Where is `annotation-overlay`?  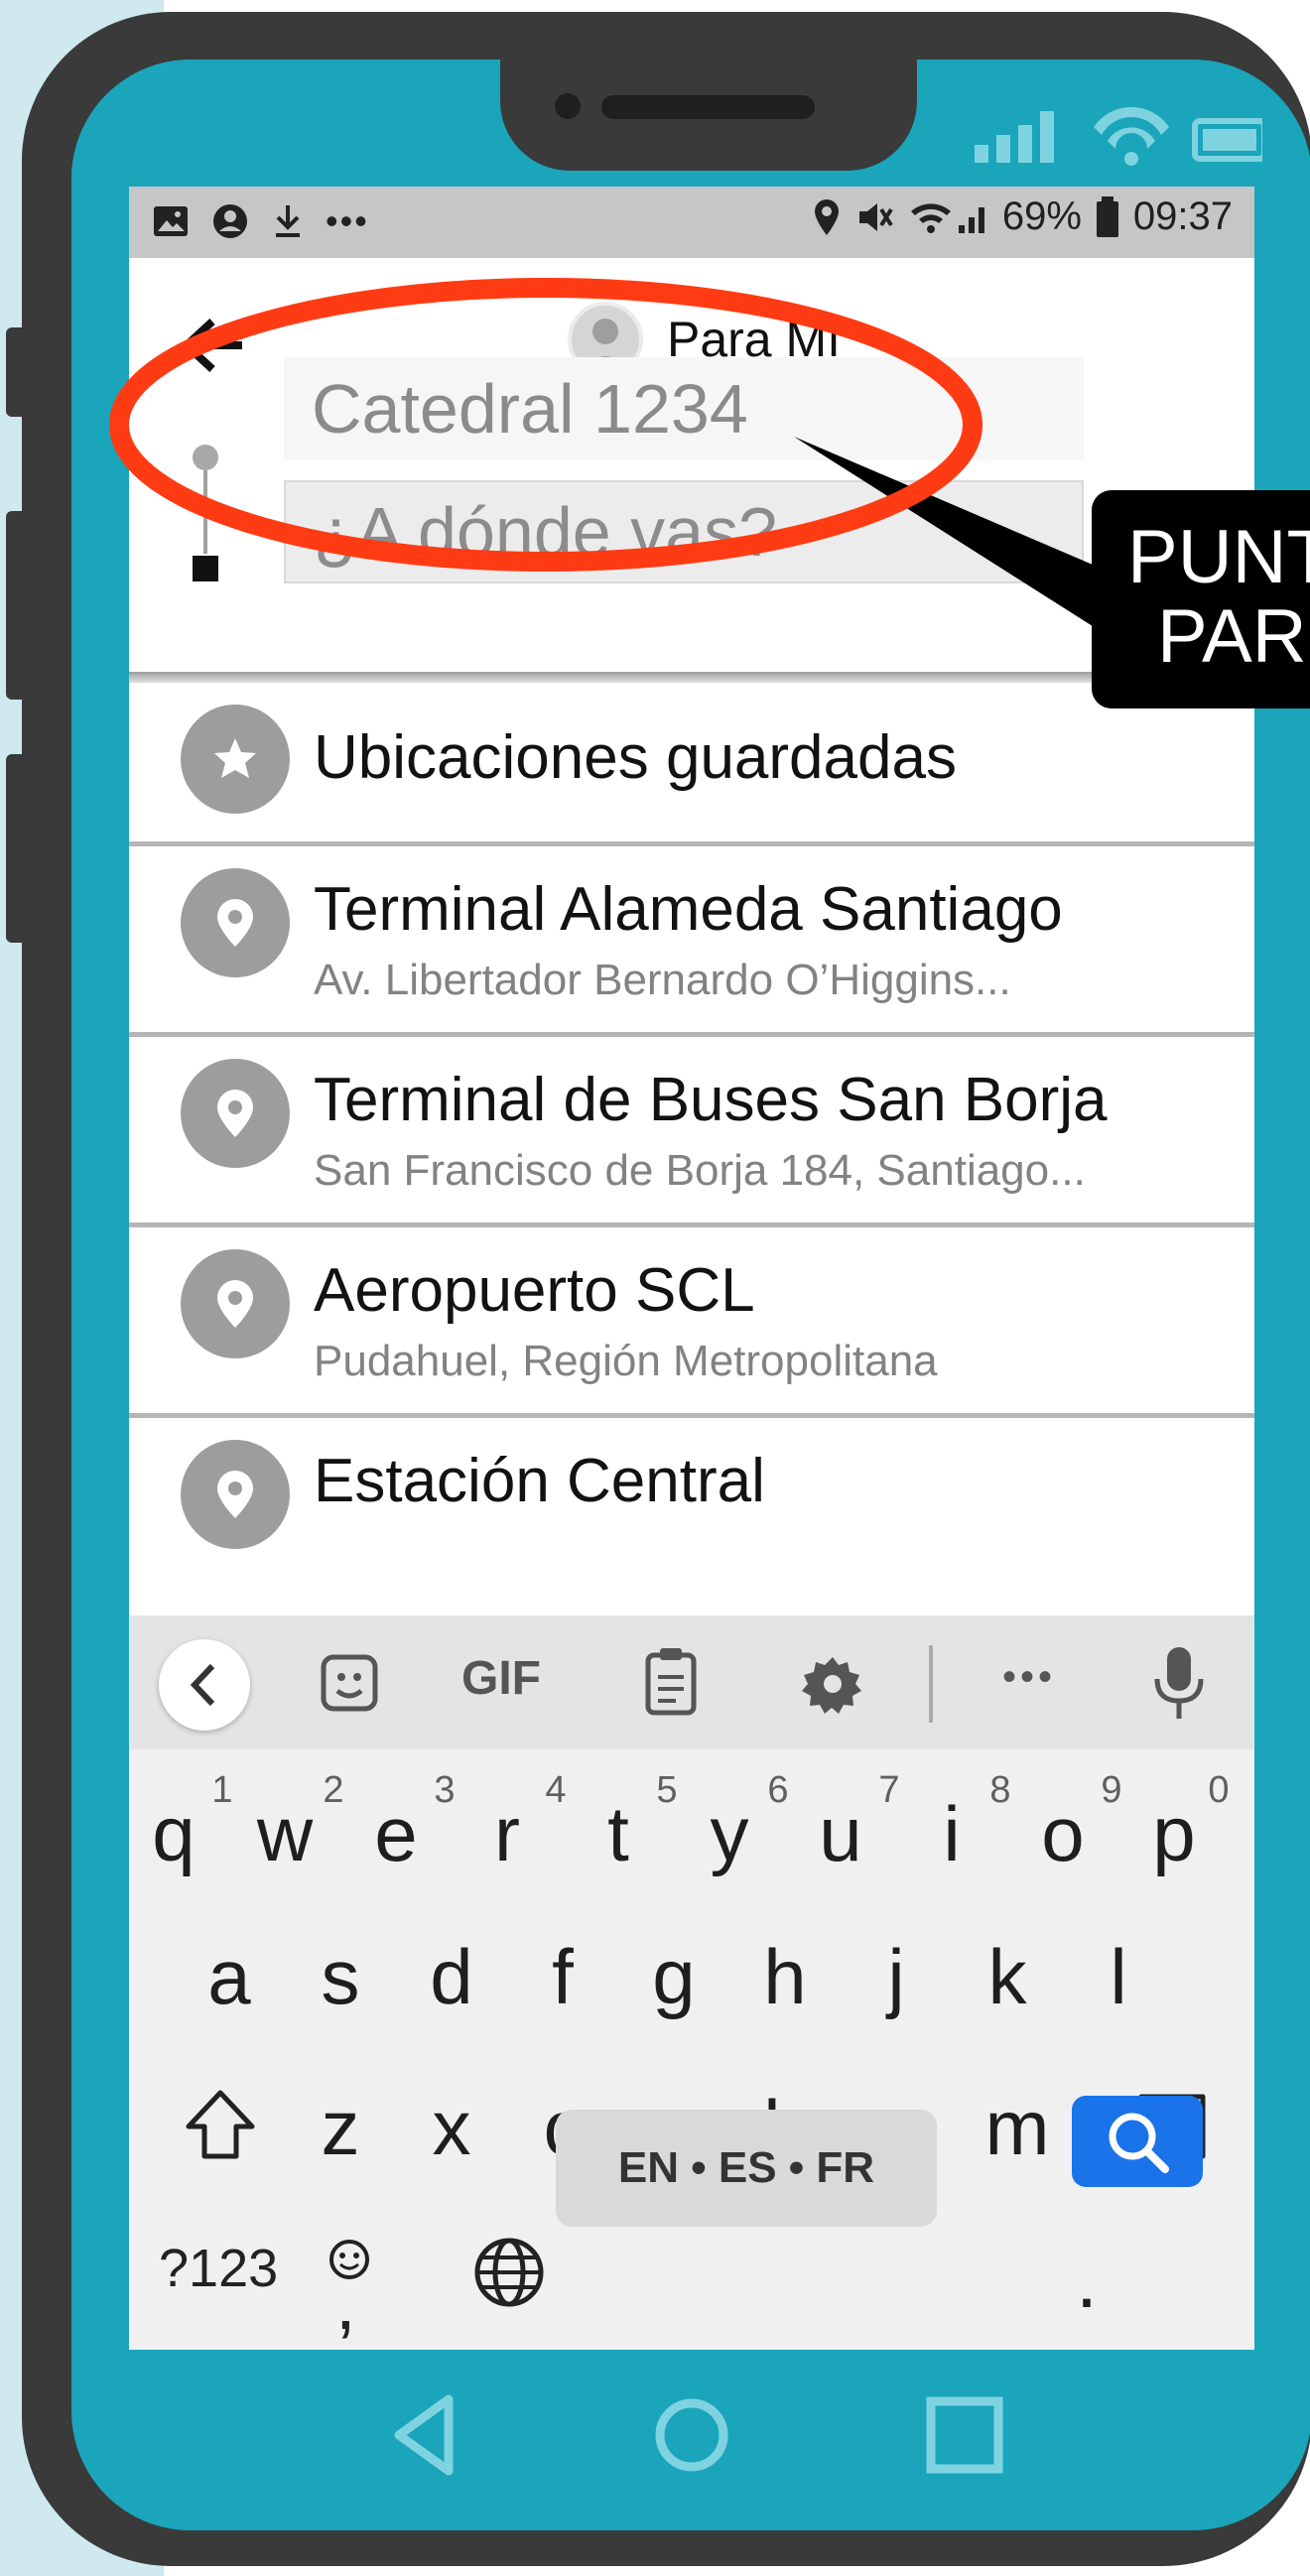
annotation-overlay is located at coordinates (608, 457).